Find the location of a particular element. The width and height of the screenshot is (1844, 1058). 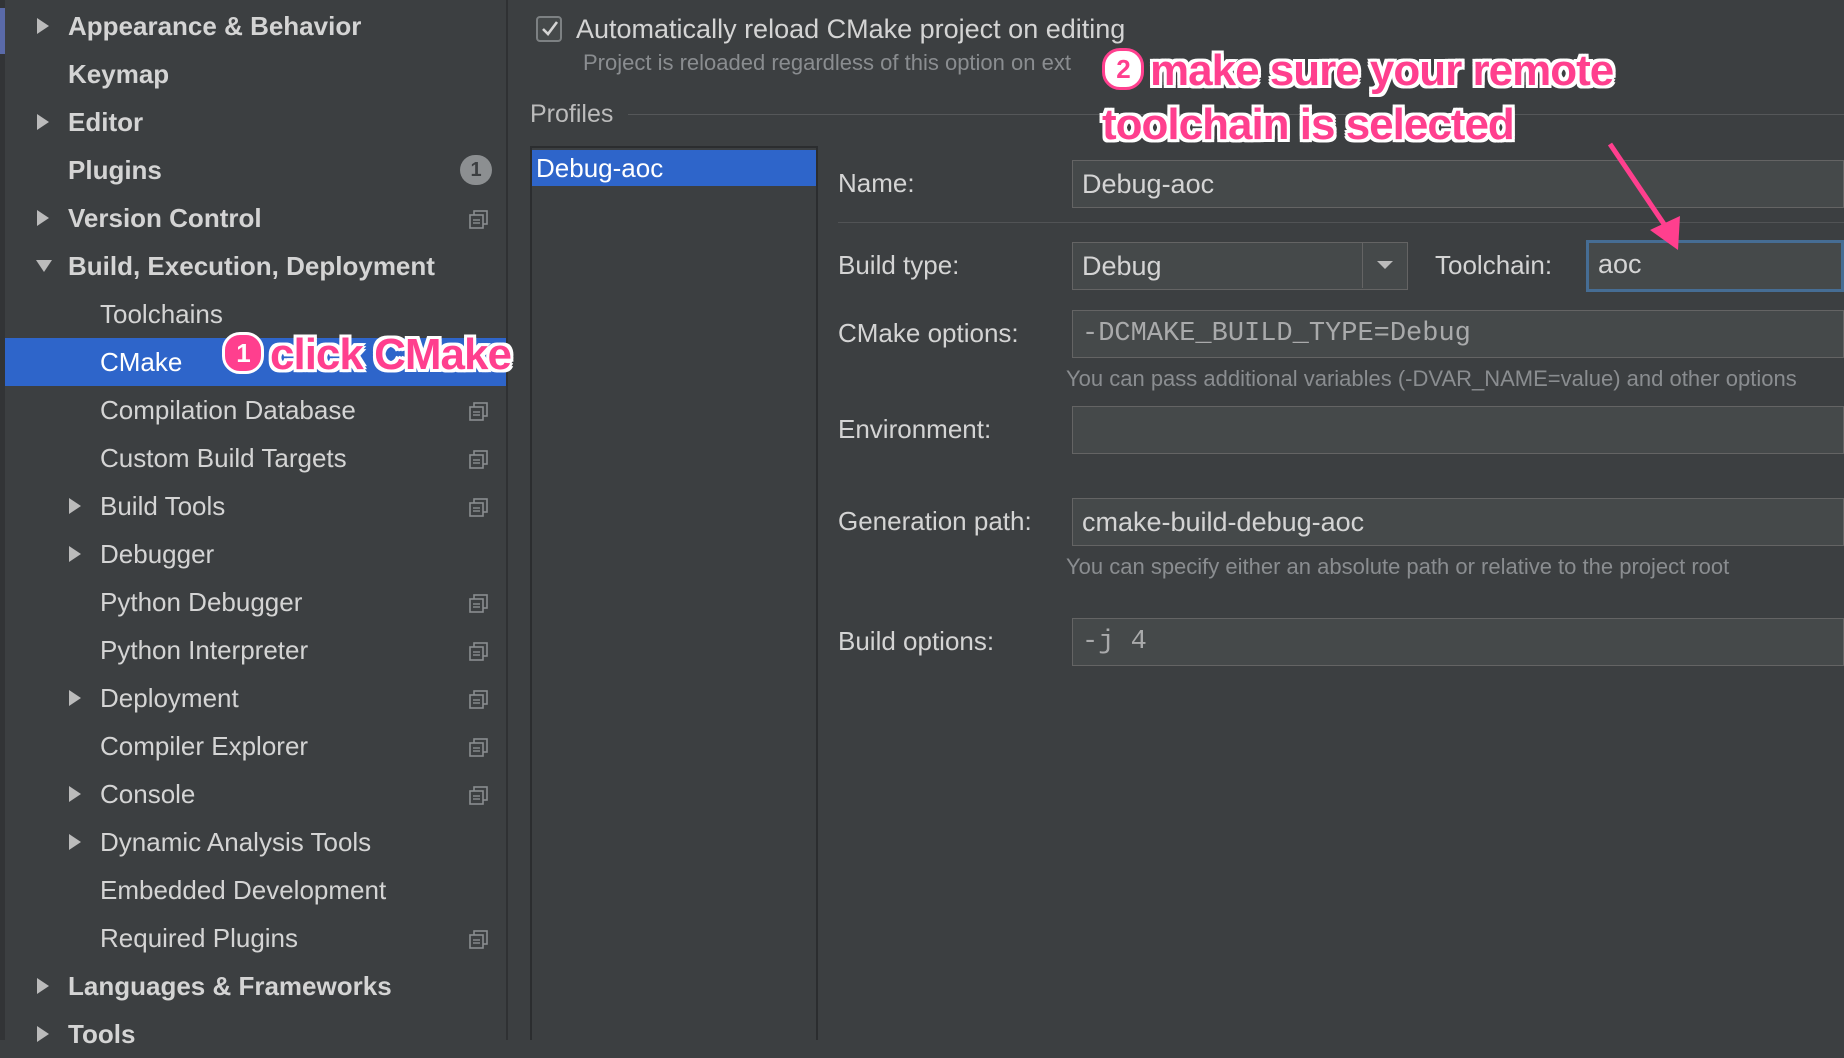

sidebar-item-debugger: Debugger is located at coordinates (255, 554).